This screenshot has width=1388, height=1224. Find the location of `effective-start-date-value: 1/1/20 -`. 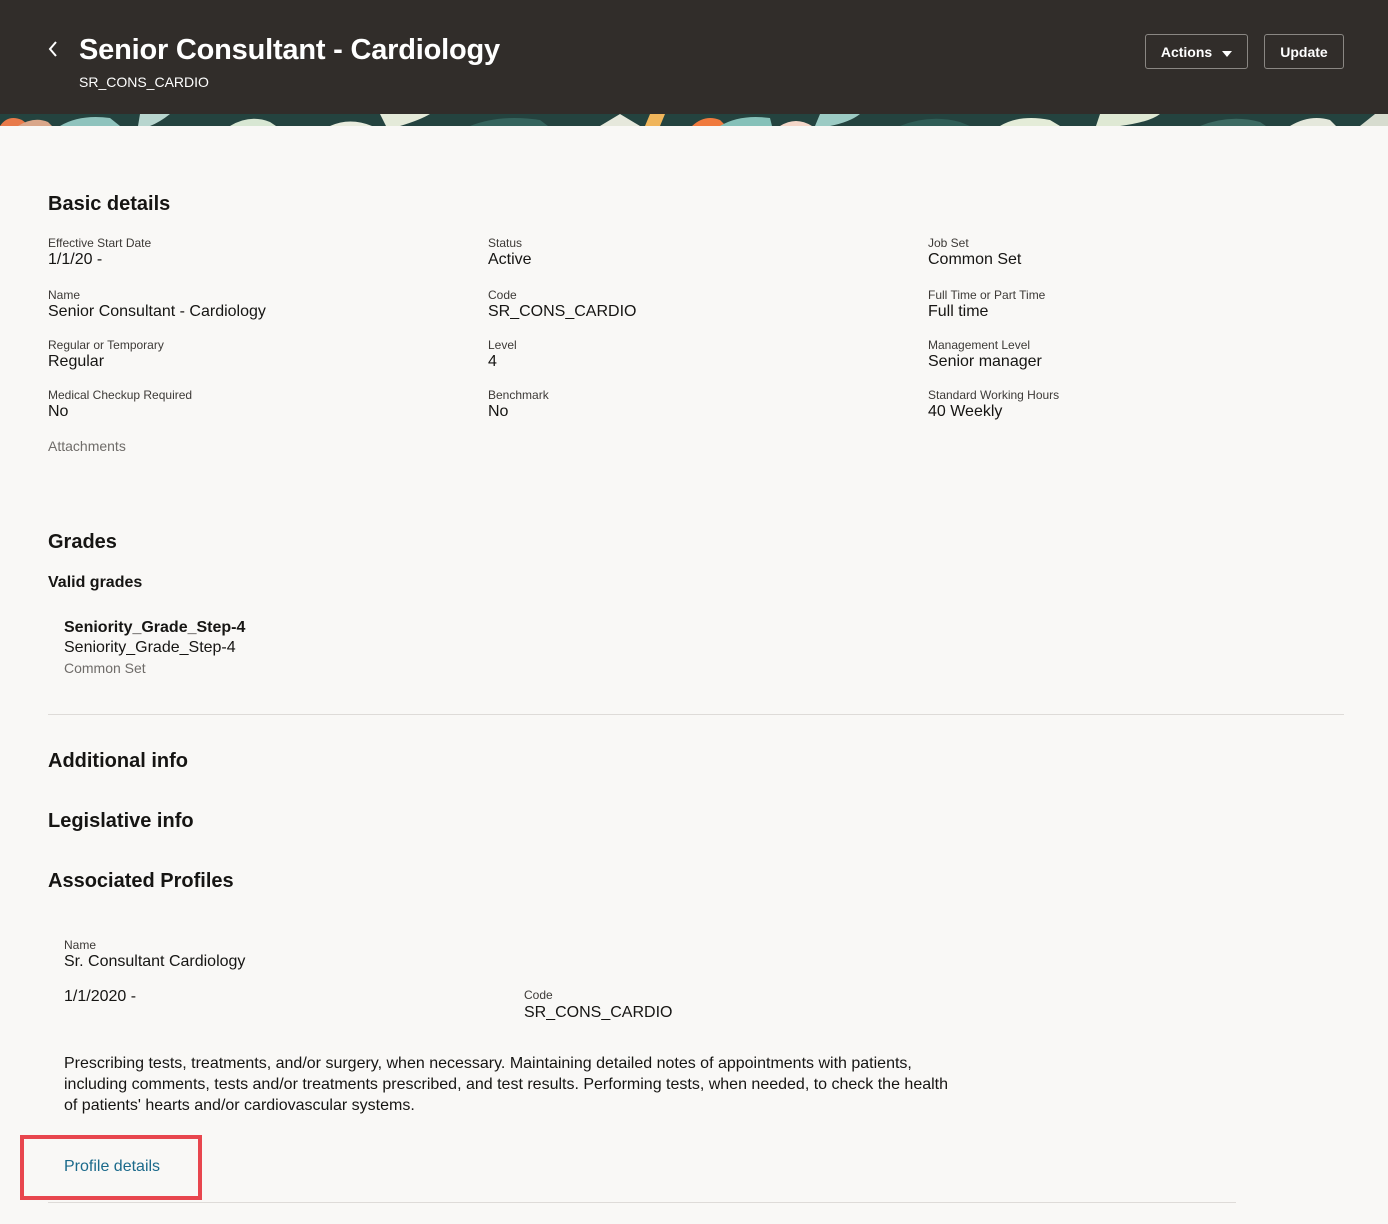

effective-start-date-value: 1/1/20 - is located at coordinates (75, 259).